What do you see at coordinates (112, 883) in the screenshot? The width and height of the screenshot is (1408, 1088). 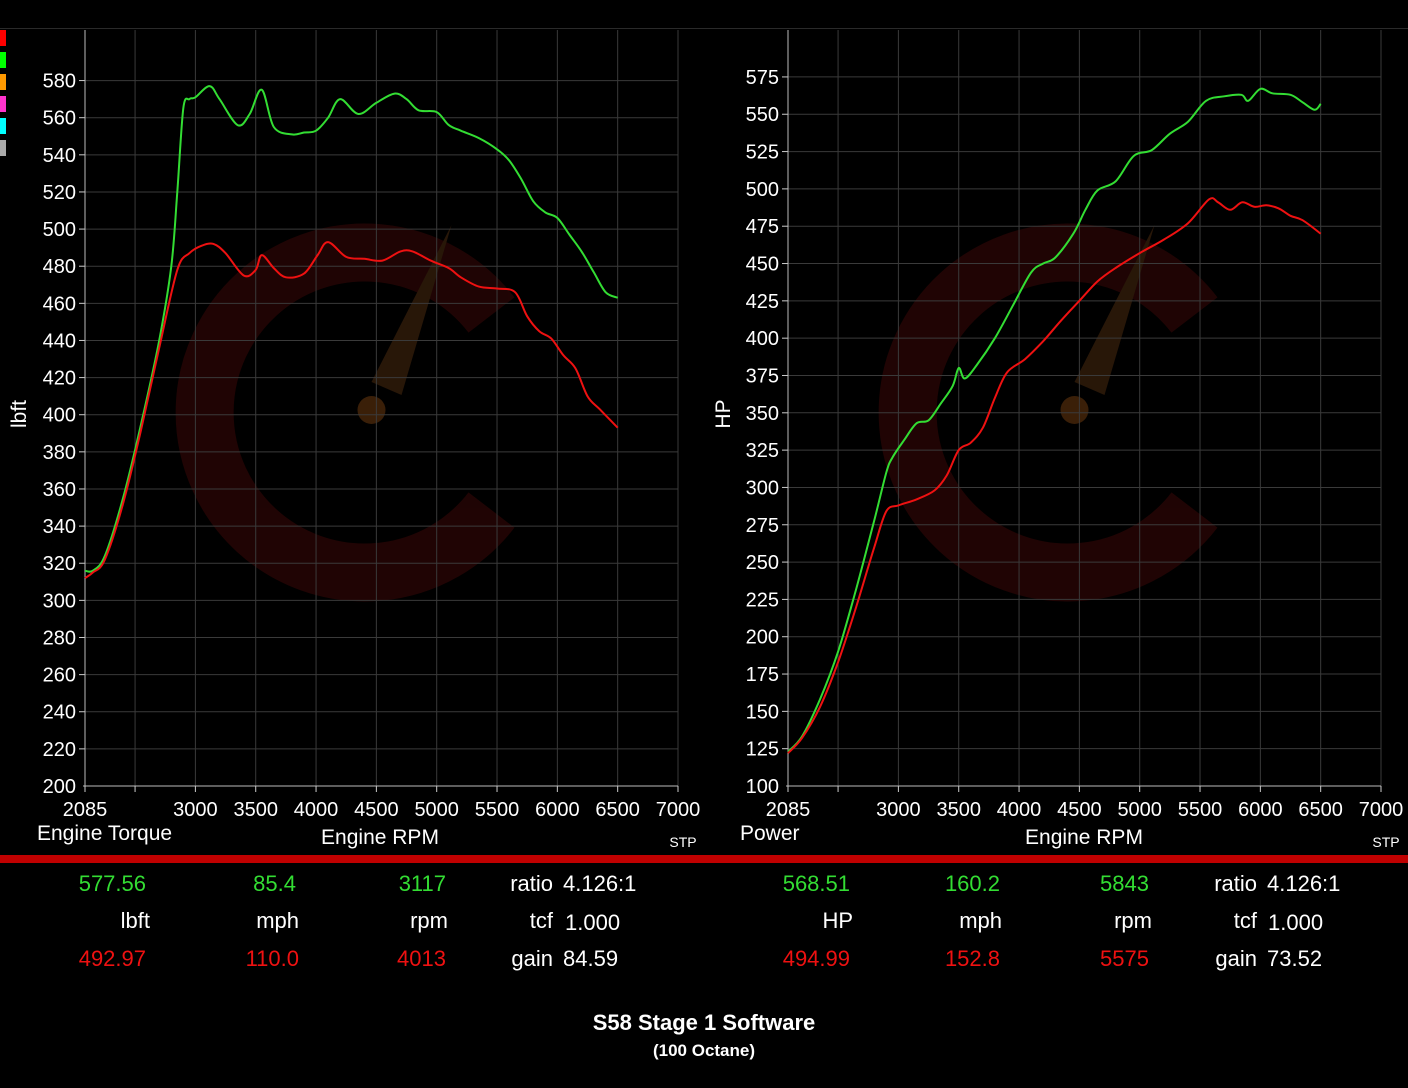 I see `torque-green-value: 577.56` at bounding box center [112, 883].